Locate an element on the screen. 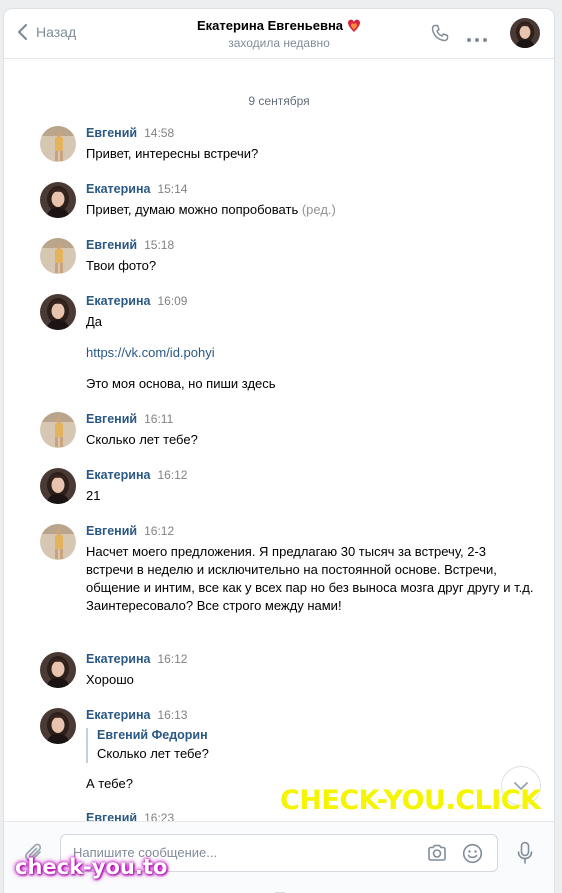 The width and height of the screenshot is (562, 893). camera-icon is located at coordinates (437, 852).